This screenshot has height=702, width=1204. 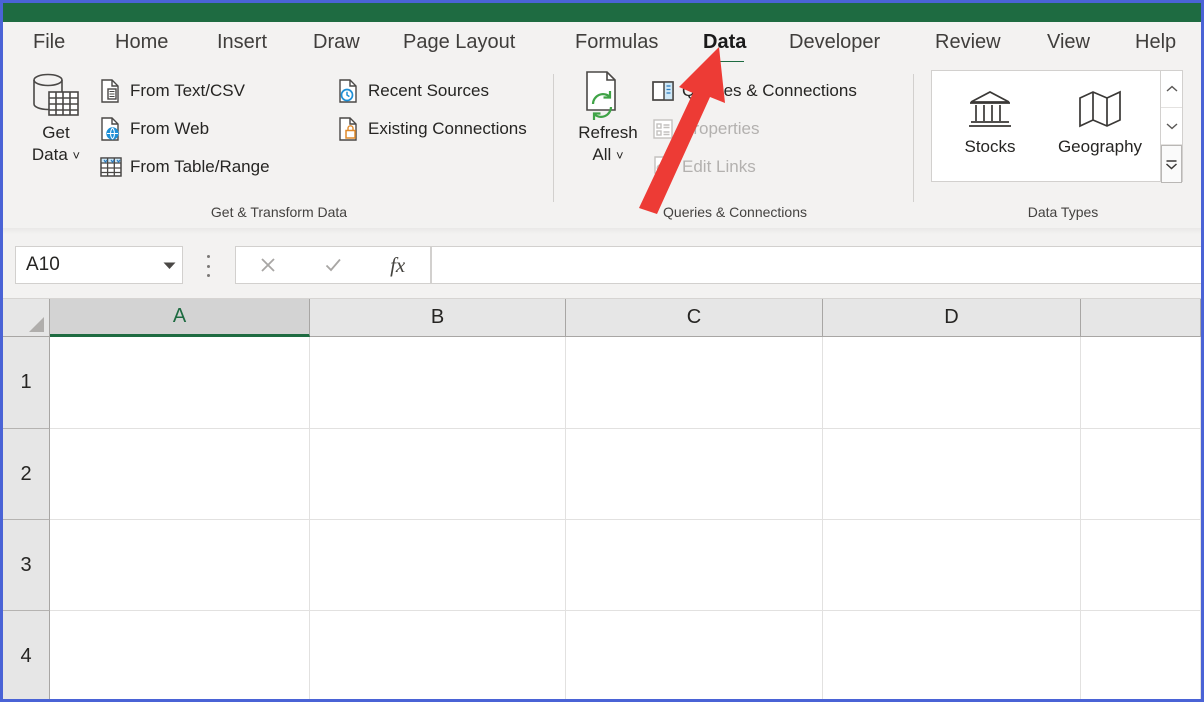 I want to click on from-web-button: From Web, so click(x=154, y=129).